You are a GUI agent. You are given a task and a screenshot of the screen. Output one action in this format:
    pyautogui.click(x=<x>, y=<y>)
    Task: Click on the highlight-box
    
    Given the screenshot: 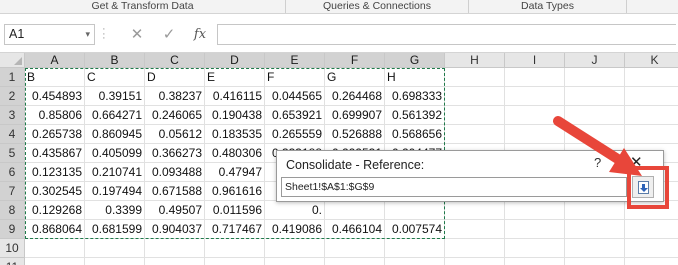 What is the action you would take?
    pyautogui.click(x=648, y=187)
    